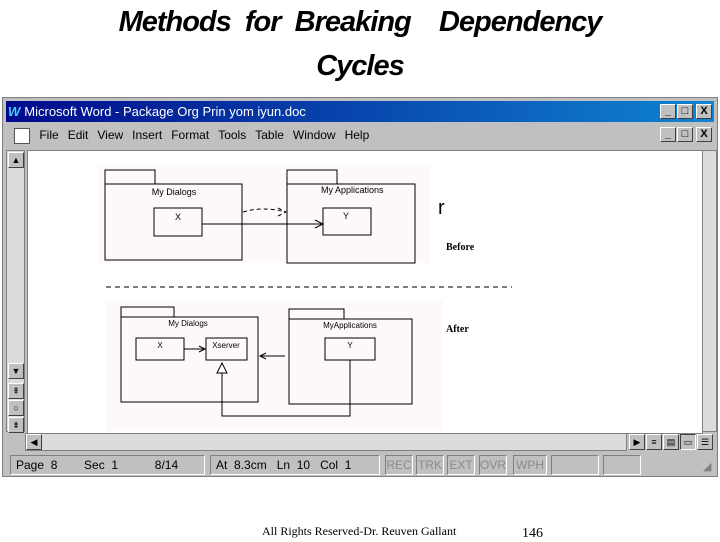 The height and width of the screenshot is (542, 720). What do you see at coordinates (178, 217) in the screenshot?
I see `before-class-x-label: X` at bounding box center [178, 217].